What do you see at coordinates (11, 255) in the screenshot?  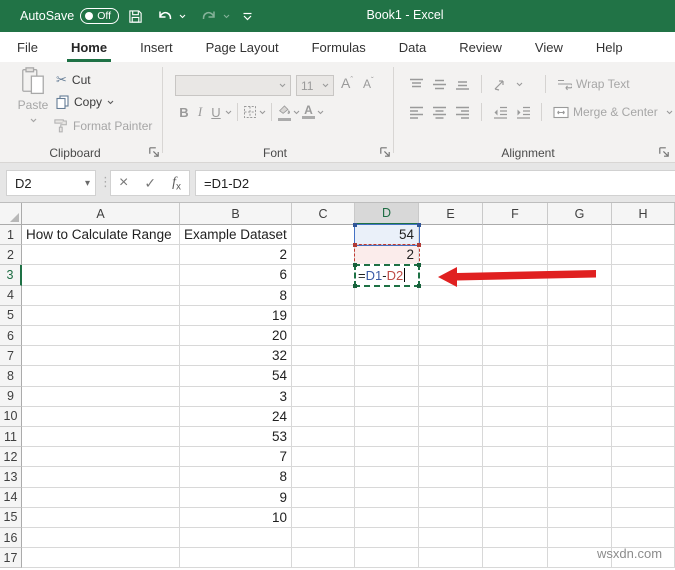 I see `row-header-2: 2` at bounding box center [11, 255].